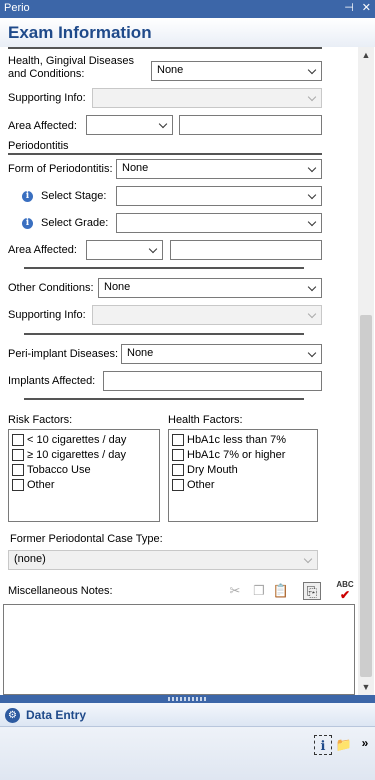 This screenshot has width=375, height=780. I want to click on peri-implant-label: Peri-implant Diseases:, so click(63, 354).